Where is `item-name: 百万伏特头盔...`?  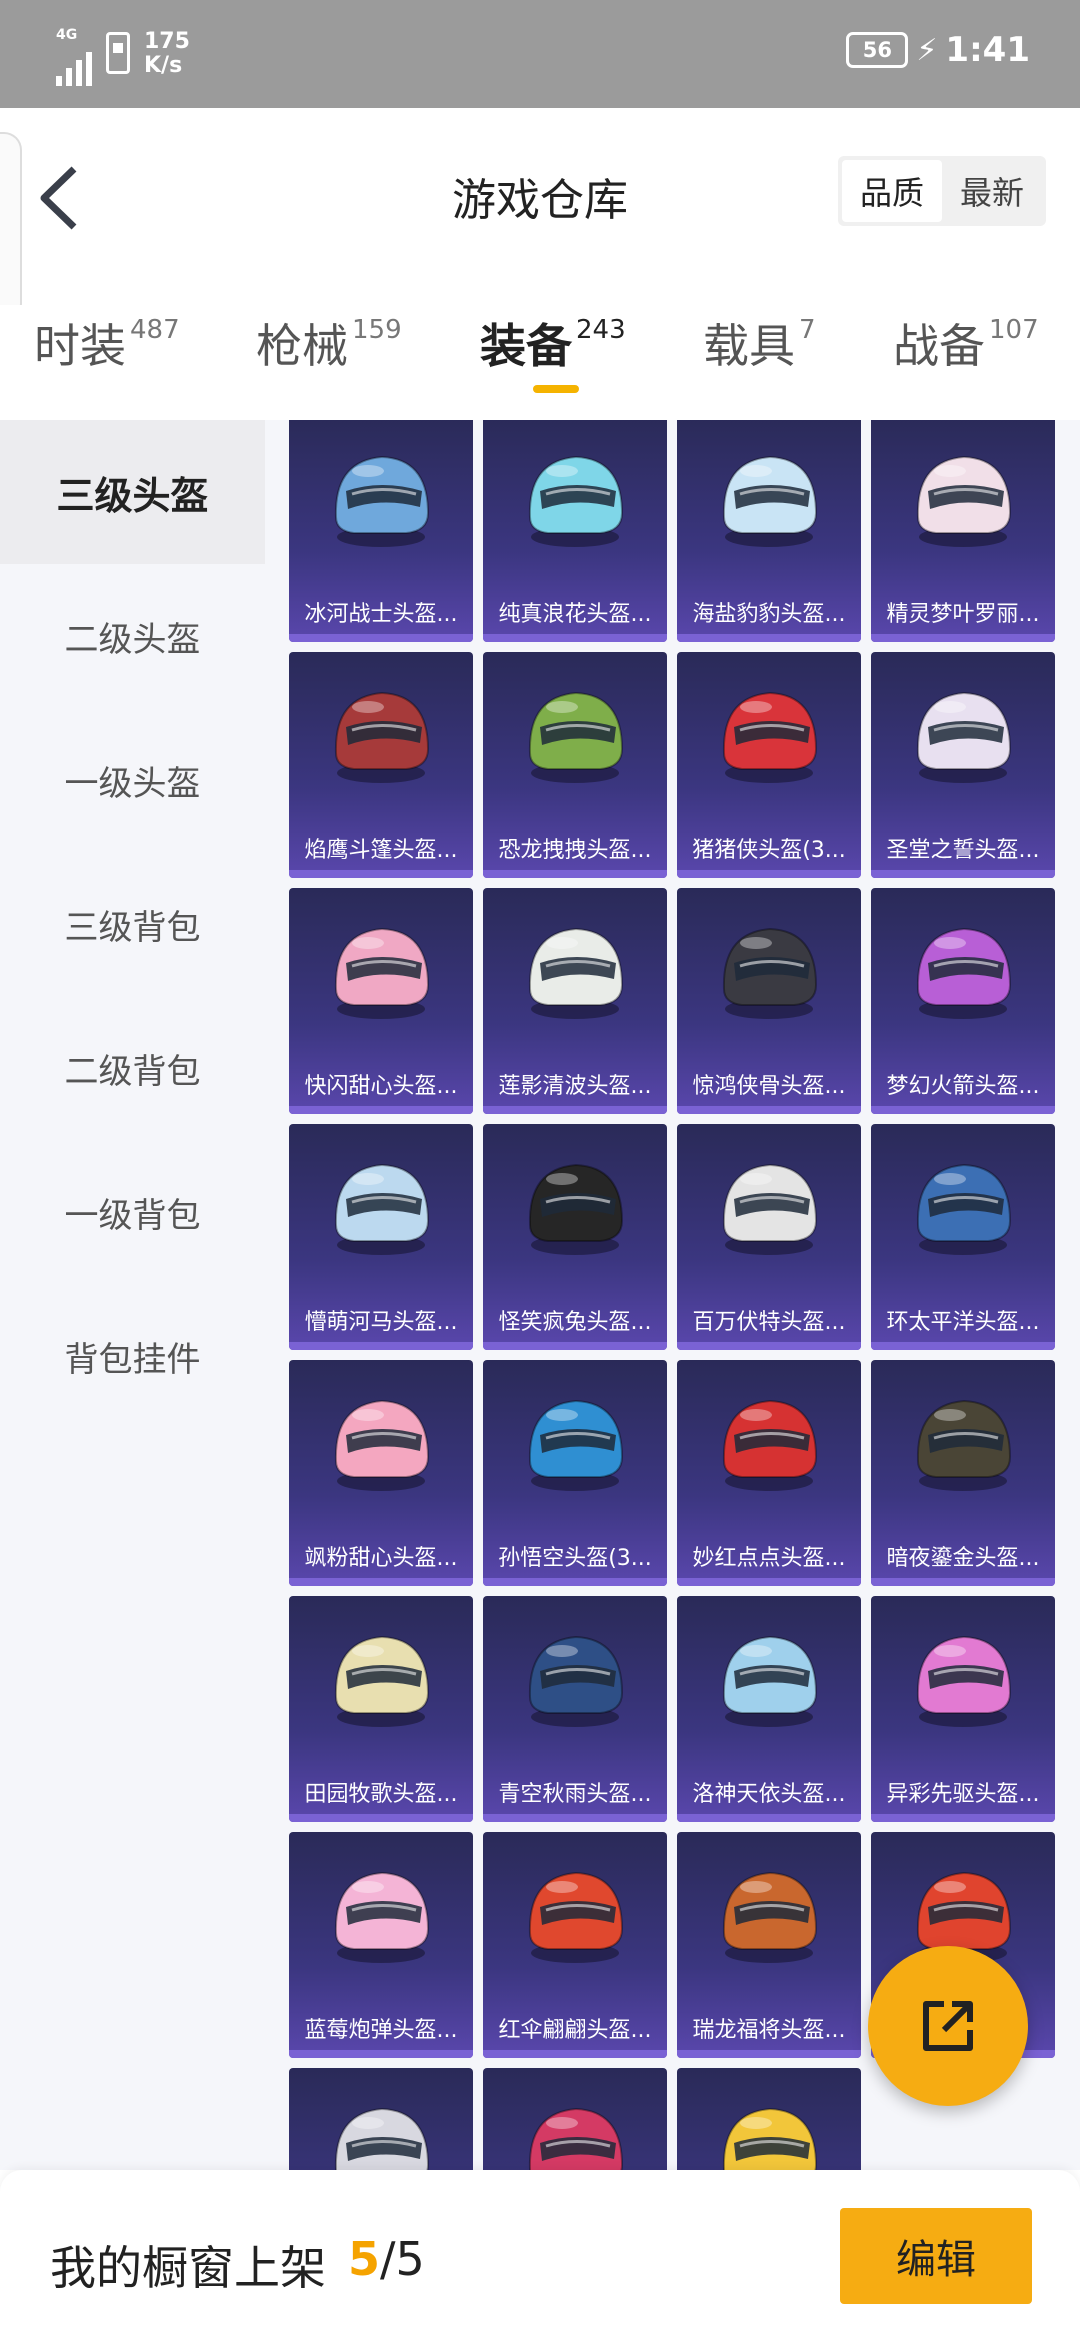 item-name: 百万伏特头盔... is located at coordinates (769, 1322).